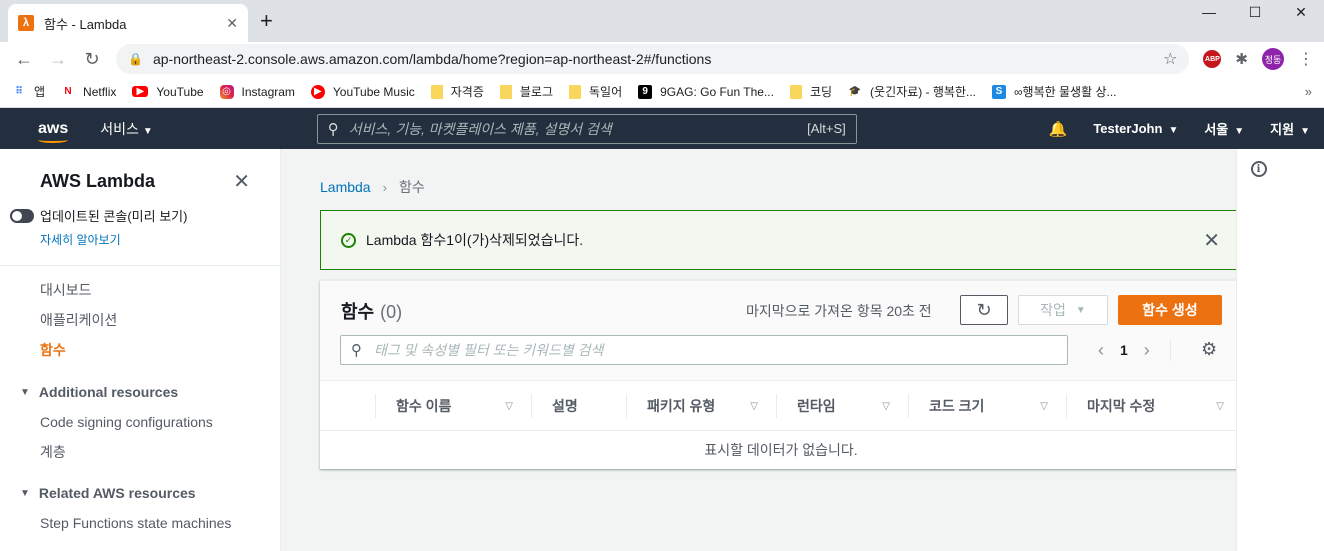  I want to click on sidebar-header: AWS Lambda ✕, so click(140, 171).